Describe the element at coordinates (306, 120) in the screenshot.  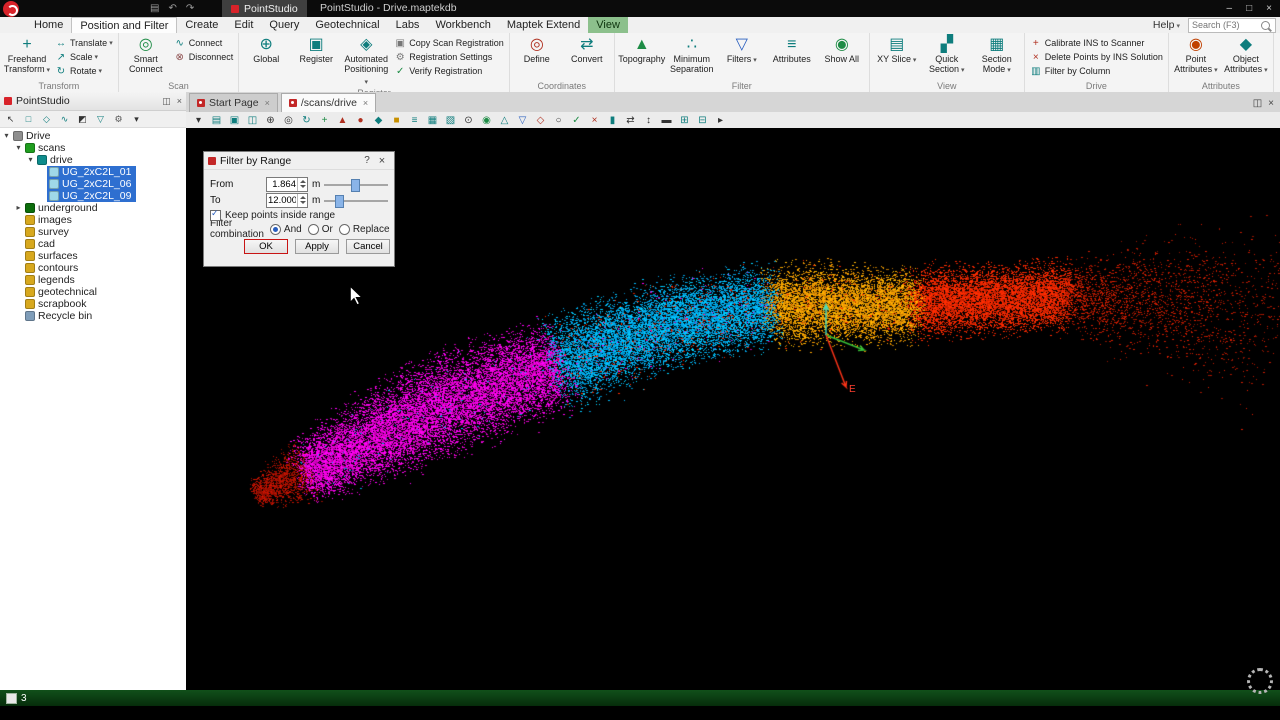
I see `refresh-button: ↻` at that location.